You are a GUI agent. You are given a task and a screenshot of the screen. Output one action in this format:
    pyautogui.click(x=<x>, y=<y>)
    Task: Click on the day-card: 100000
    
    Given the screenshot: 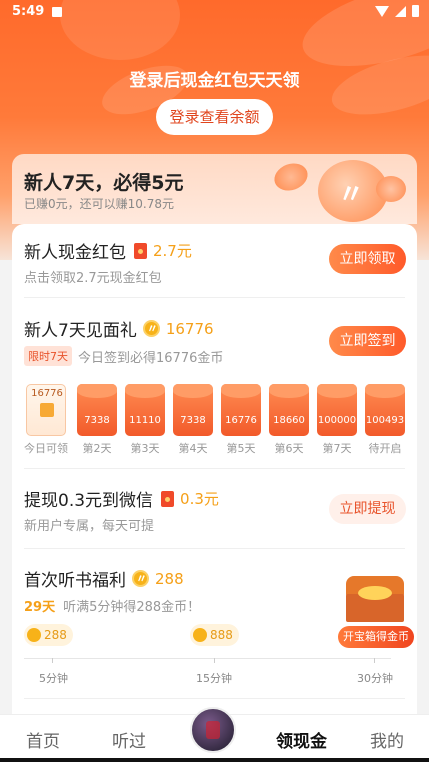 What is the action you would take?
    pyautogui.click(x=337, y=410)
    